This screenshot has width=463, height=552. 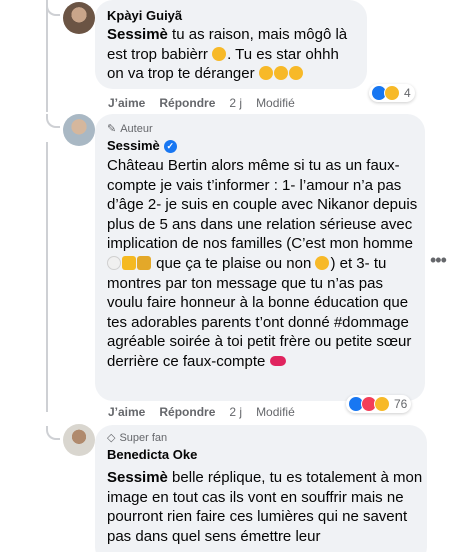 I want to click on super-fan-badge: ◇ Super fan, so click(x=137, y=438).